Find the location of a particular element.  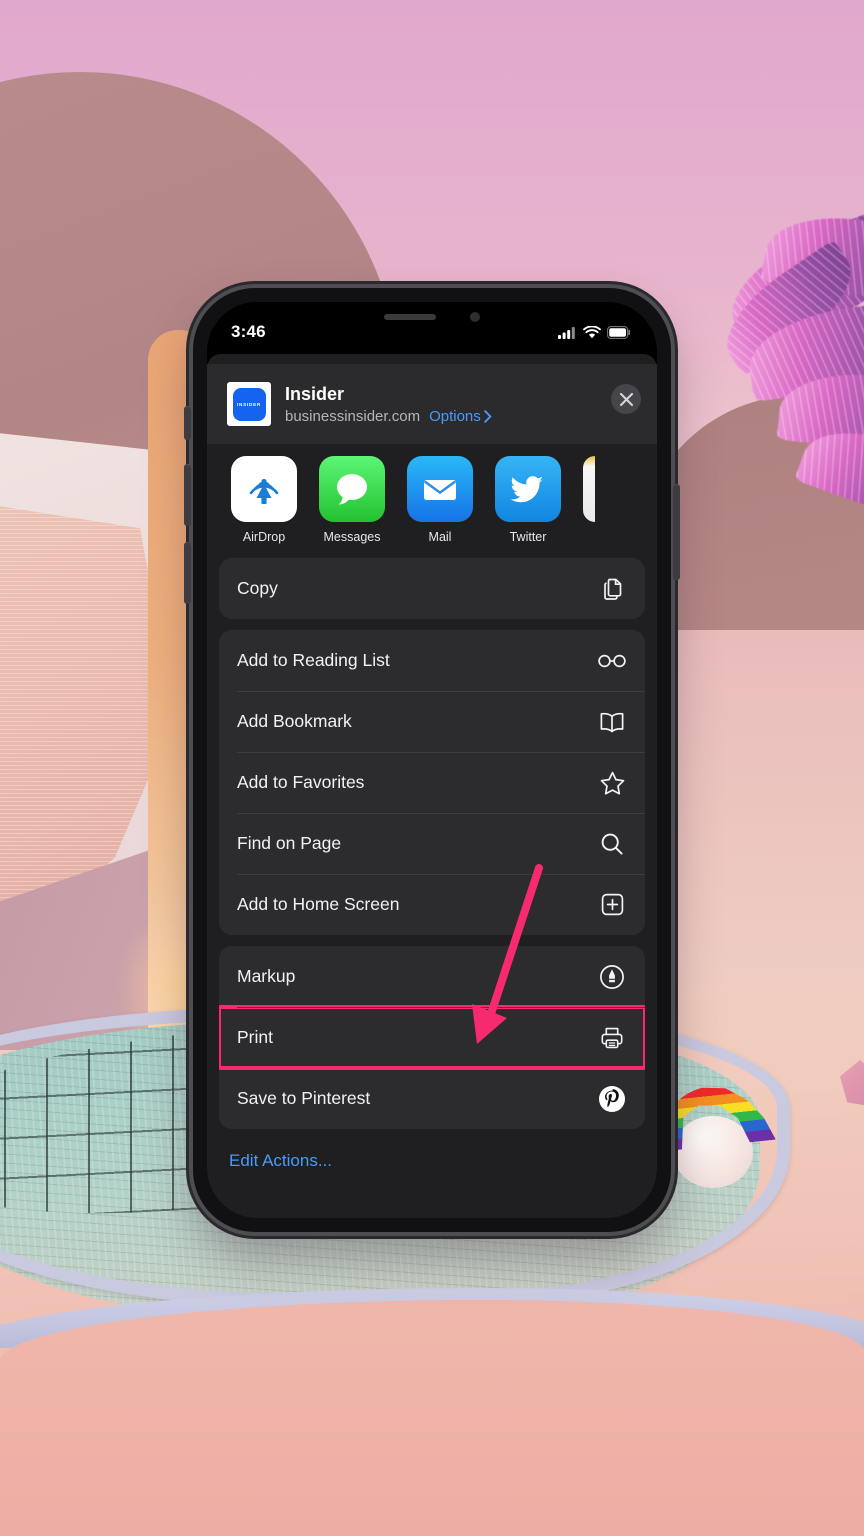

rainbow-pool-float is located at coordinates (720, 1139).